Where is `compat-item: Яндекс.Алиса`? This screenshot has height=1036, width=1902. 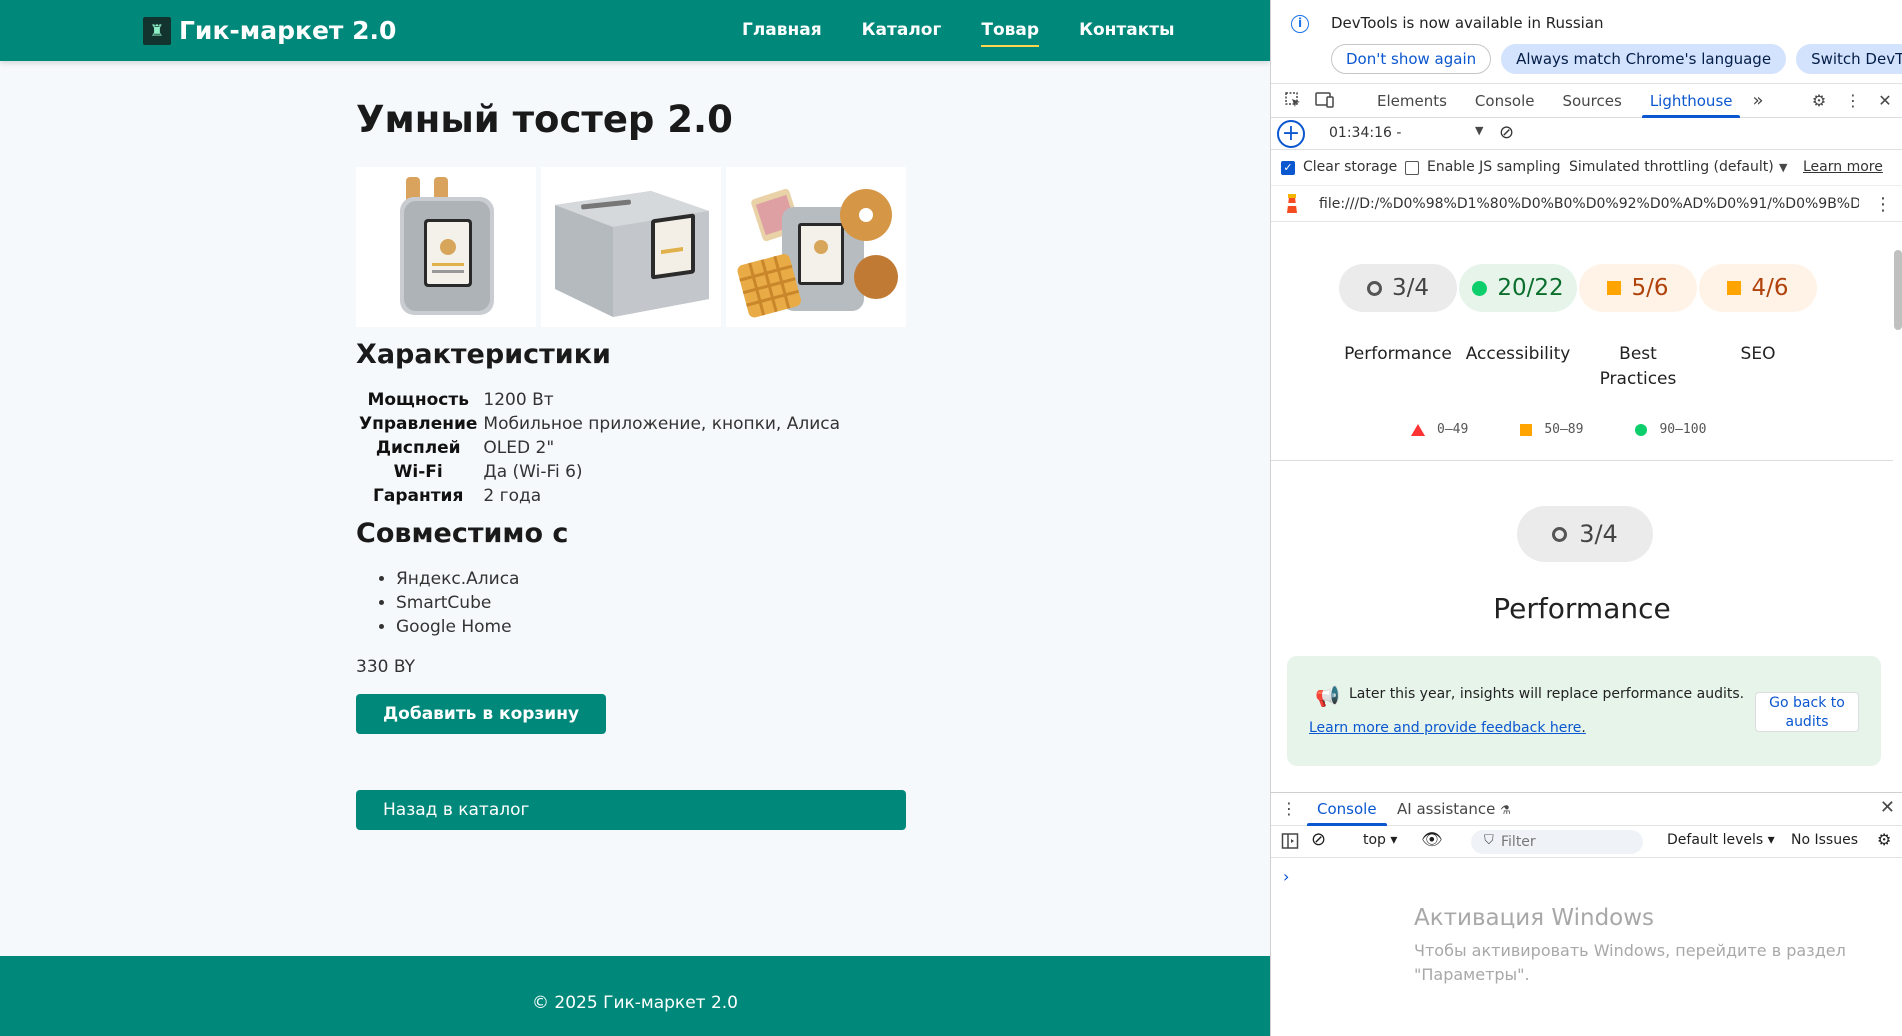 compat-item: Яндекс.Алиса is located at coordinates (656, 579).